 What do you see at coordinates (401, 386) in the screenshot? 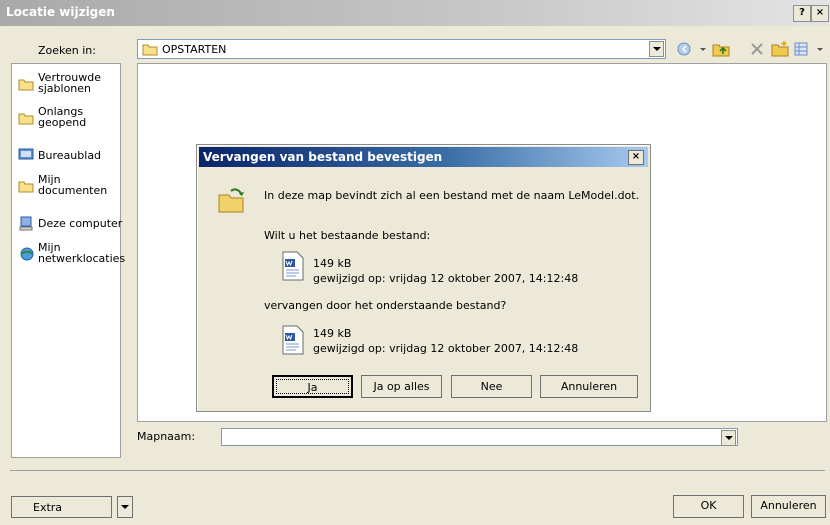
I see `yes-to-all-button: Ja op alles` at bounding box center [401, 386].